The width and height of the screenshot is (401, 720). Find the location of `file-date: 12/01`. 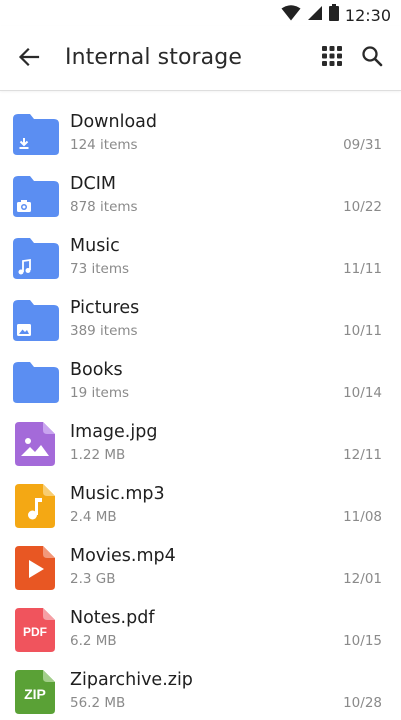

file-date: 12/01 is located at coordinates (362, 579).